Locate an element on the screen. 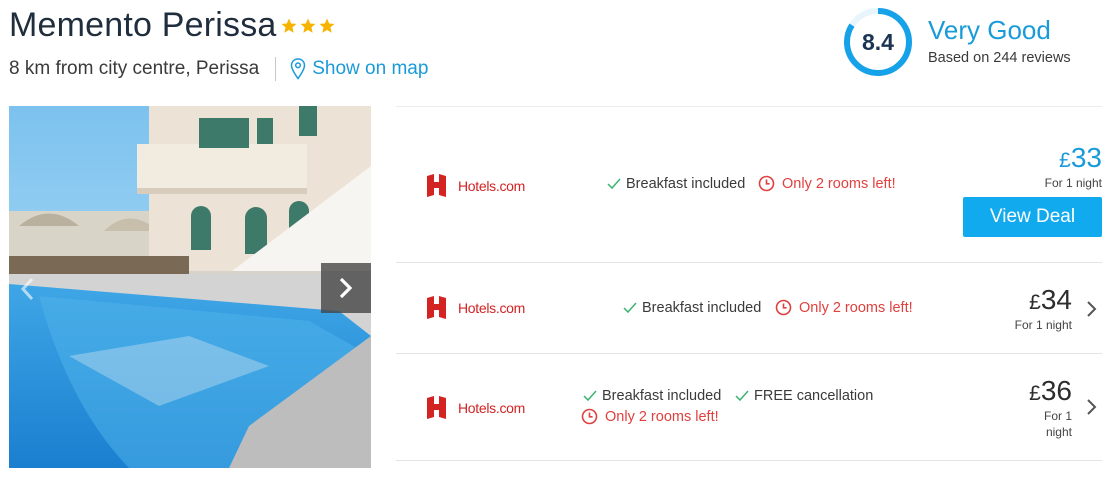  star-rating is located at coordinates (308, 27).